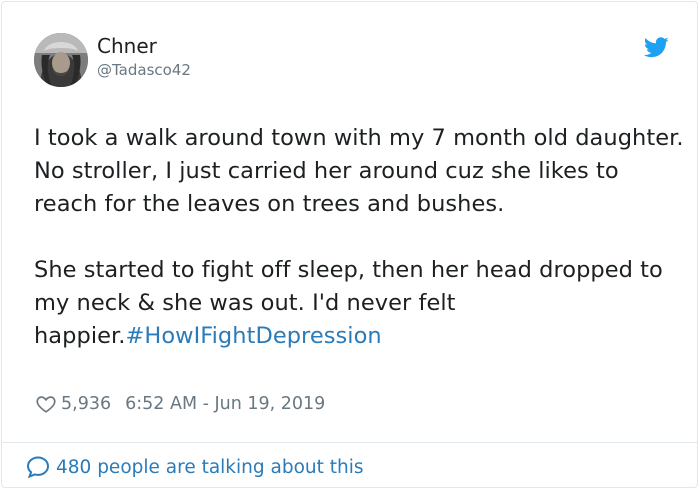 The height and width of the screenshot is (490, 700). What do you see at coordinates (350, 442) in the screenshot?
I see `divider` at bounding box center [350, 442].